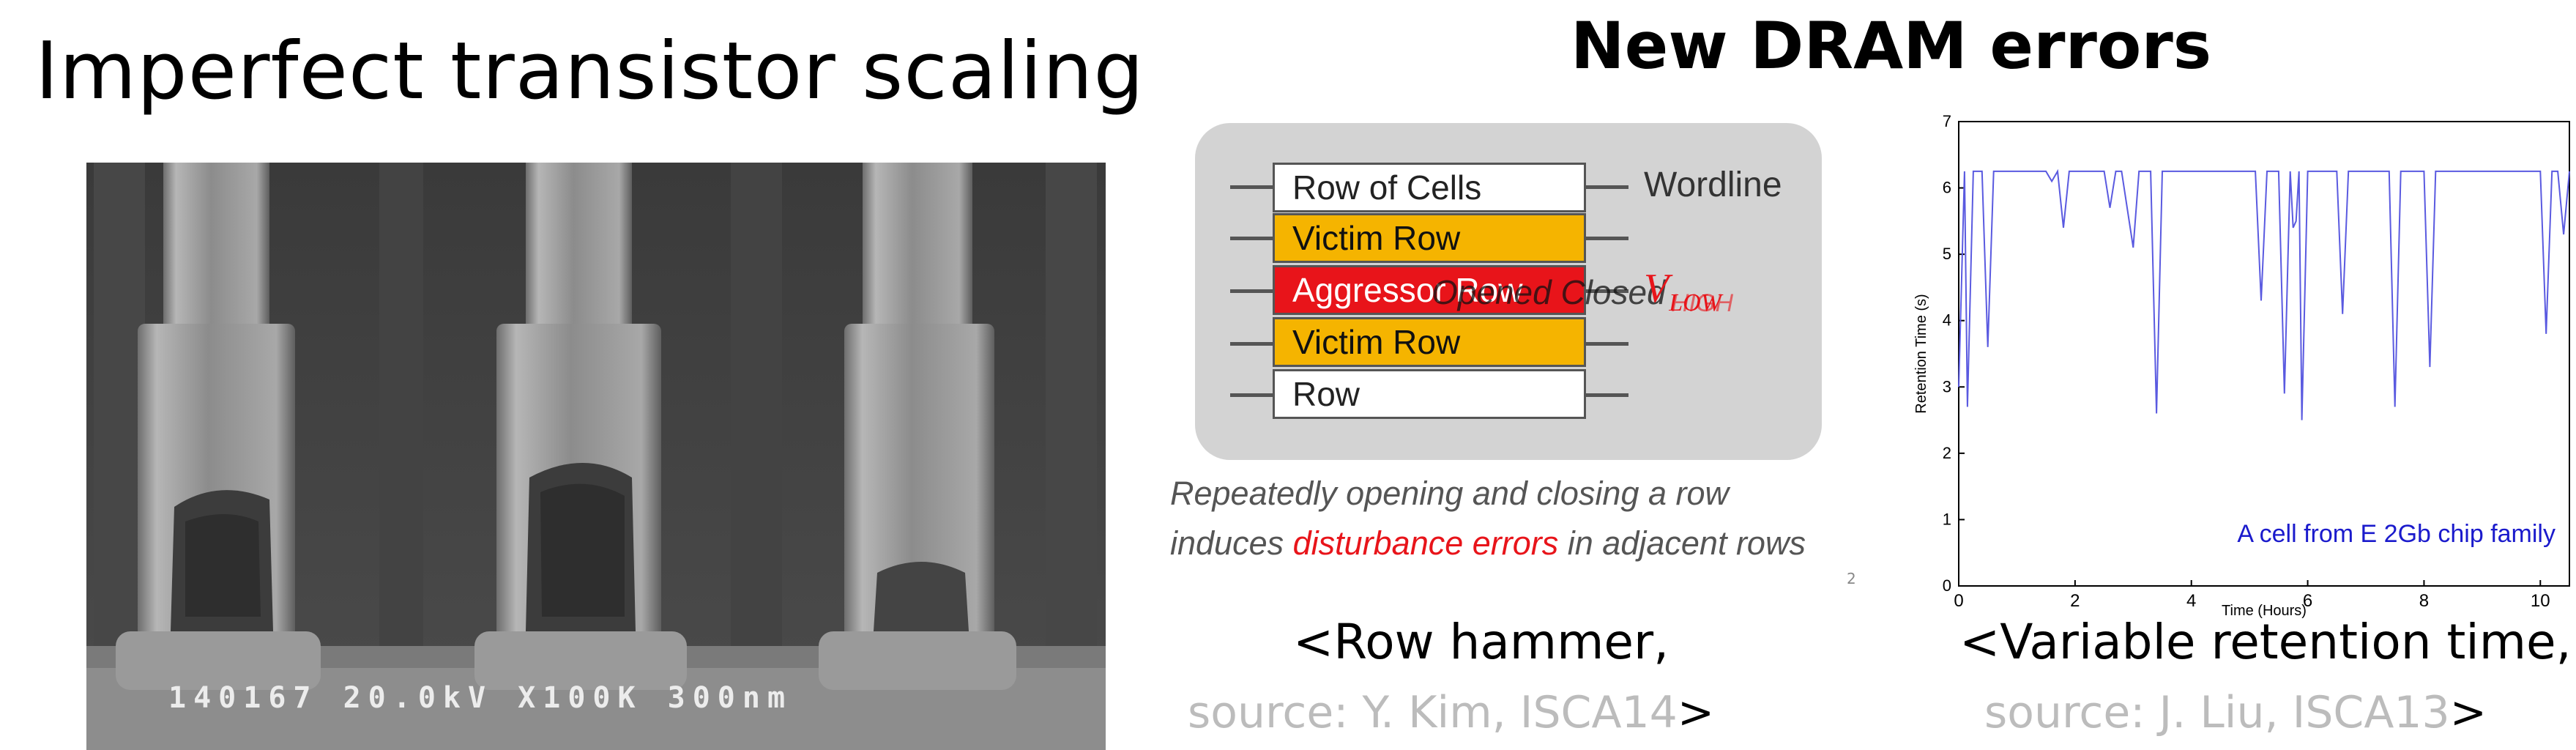 The image size is (2576, 750). What do you see at coordinates (1656, 288) in the screenshot?
I see `voltage-symbol: V` at bounding box center [1656, 288].